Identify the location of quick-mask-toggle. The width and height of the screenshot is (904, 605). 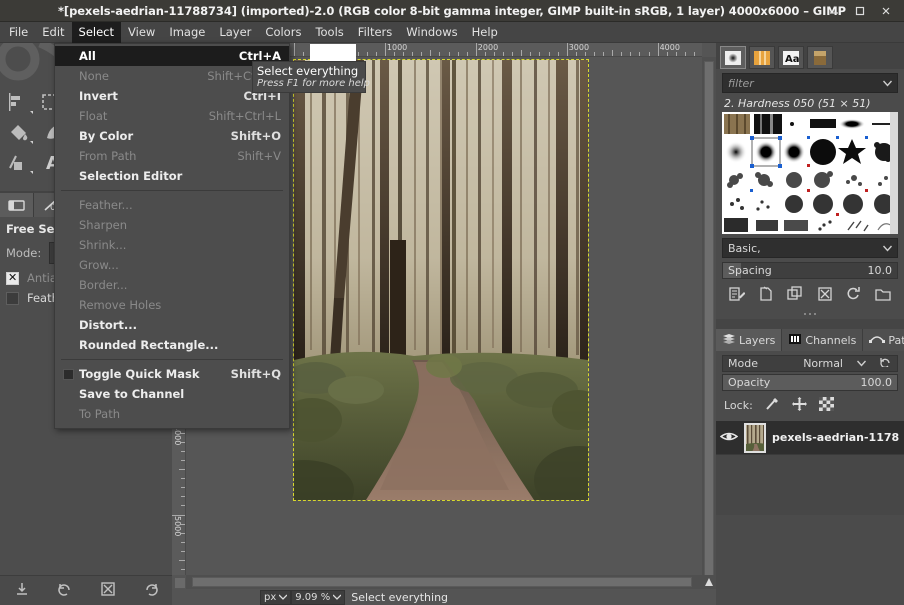
(180, 583).